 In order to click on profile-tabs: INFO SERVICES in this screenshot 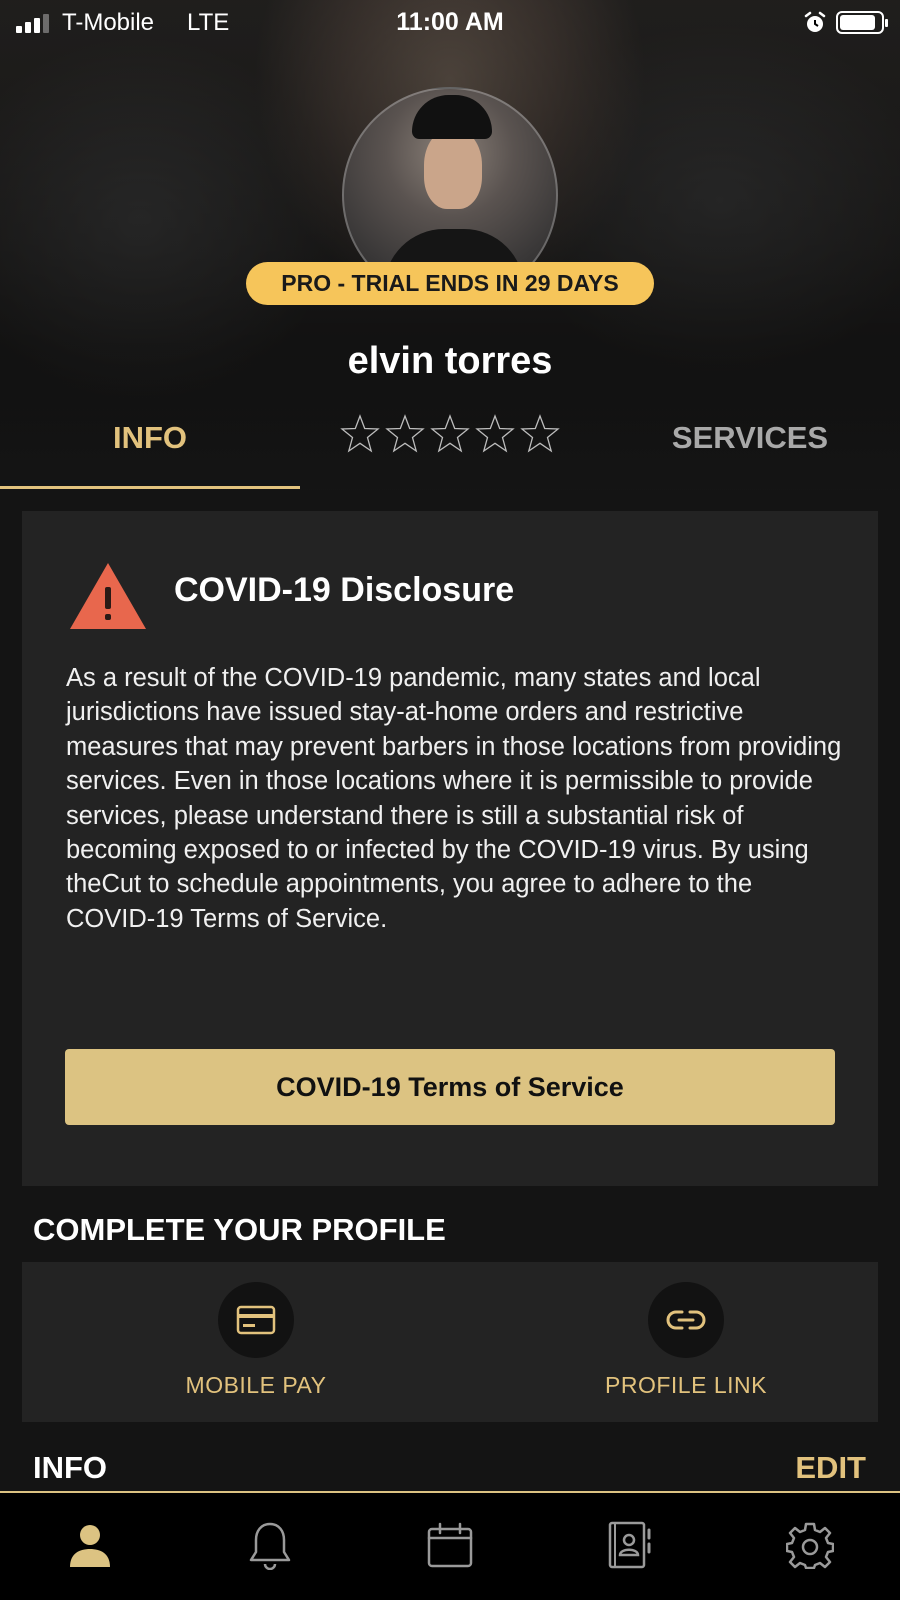, I will do `click(450, 450)`.